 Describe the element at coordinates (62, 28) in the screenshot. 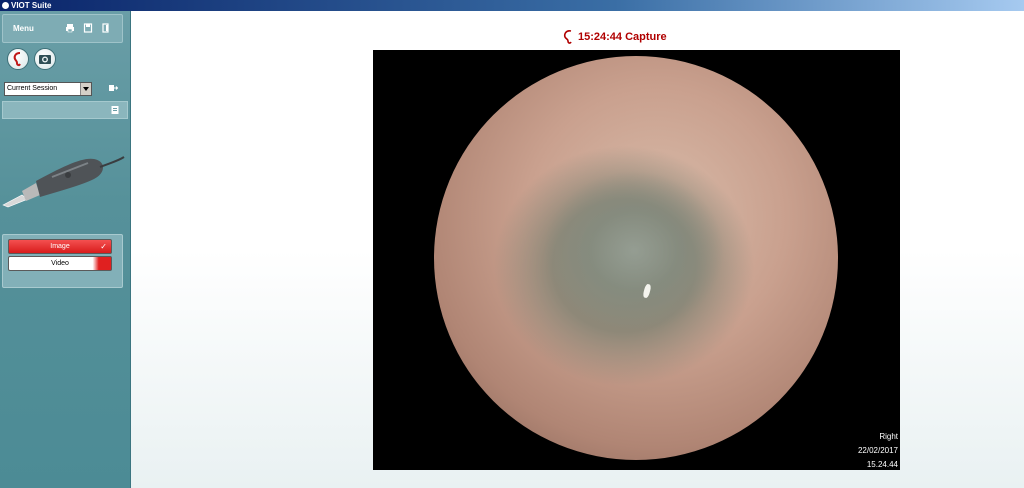

I see `menu-bar: Menu` at that location.